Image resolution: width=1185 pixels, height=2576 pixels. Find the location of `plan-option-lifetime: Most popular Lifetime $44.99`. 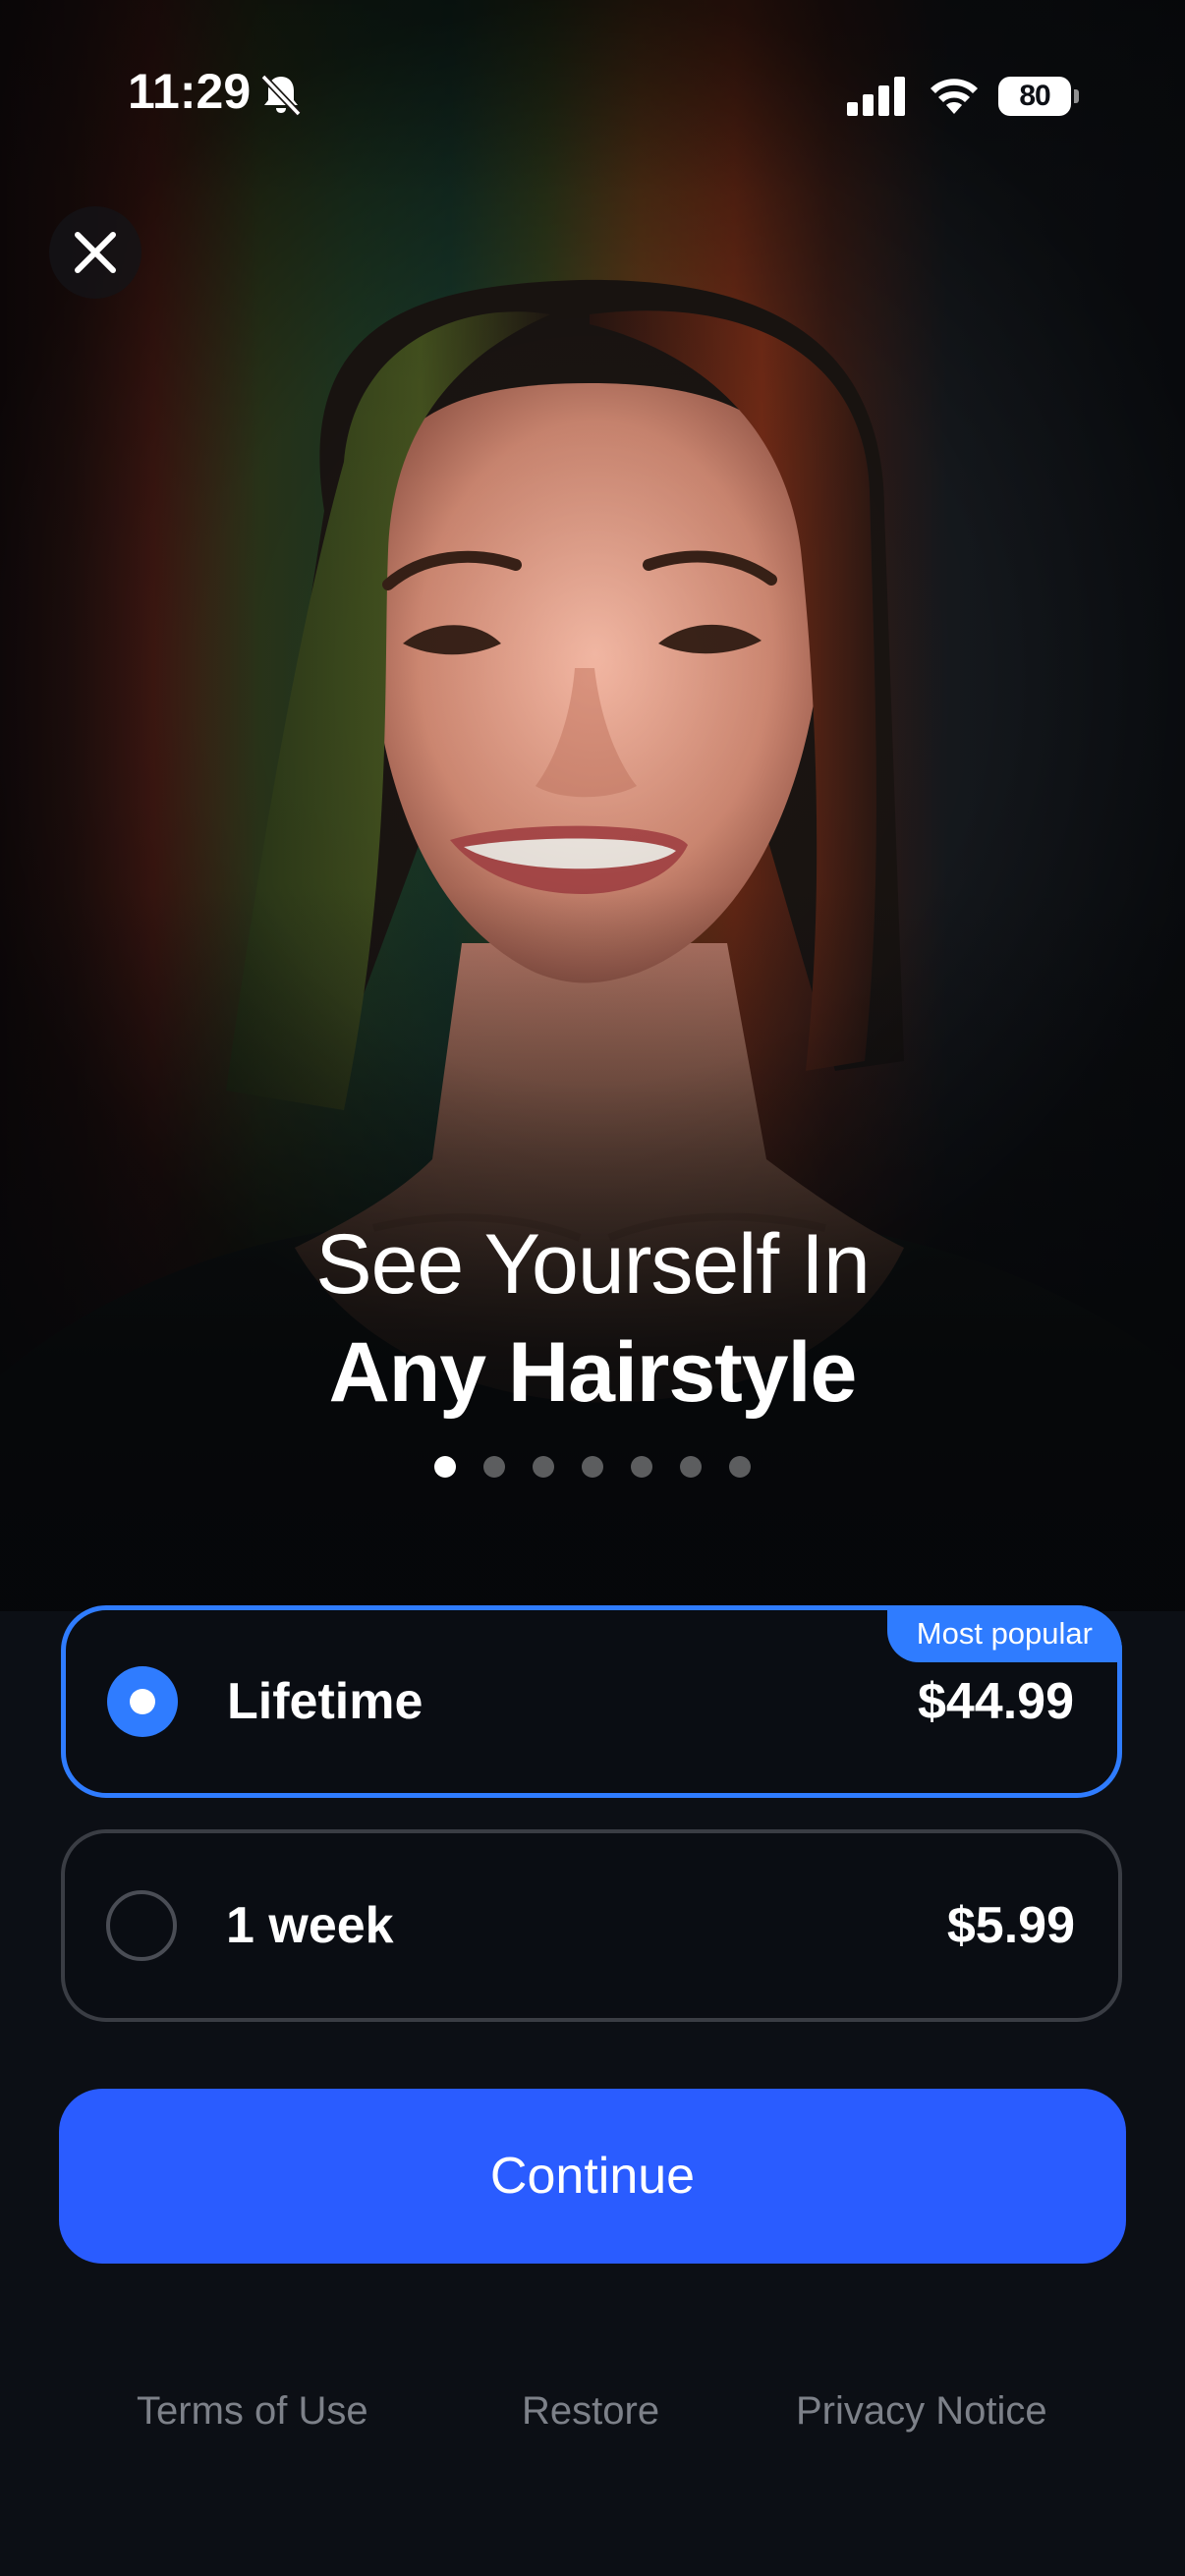

plan-option-lifetime: Most popular Lifetime $44.99 is located at coordinates (592, 1701).